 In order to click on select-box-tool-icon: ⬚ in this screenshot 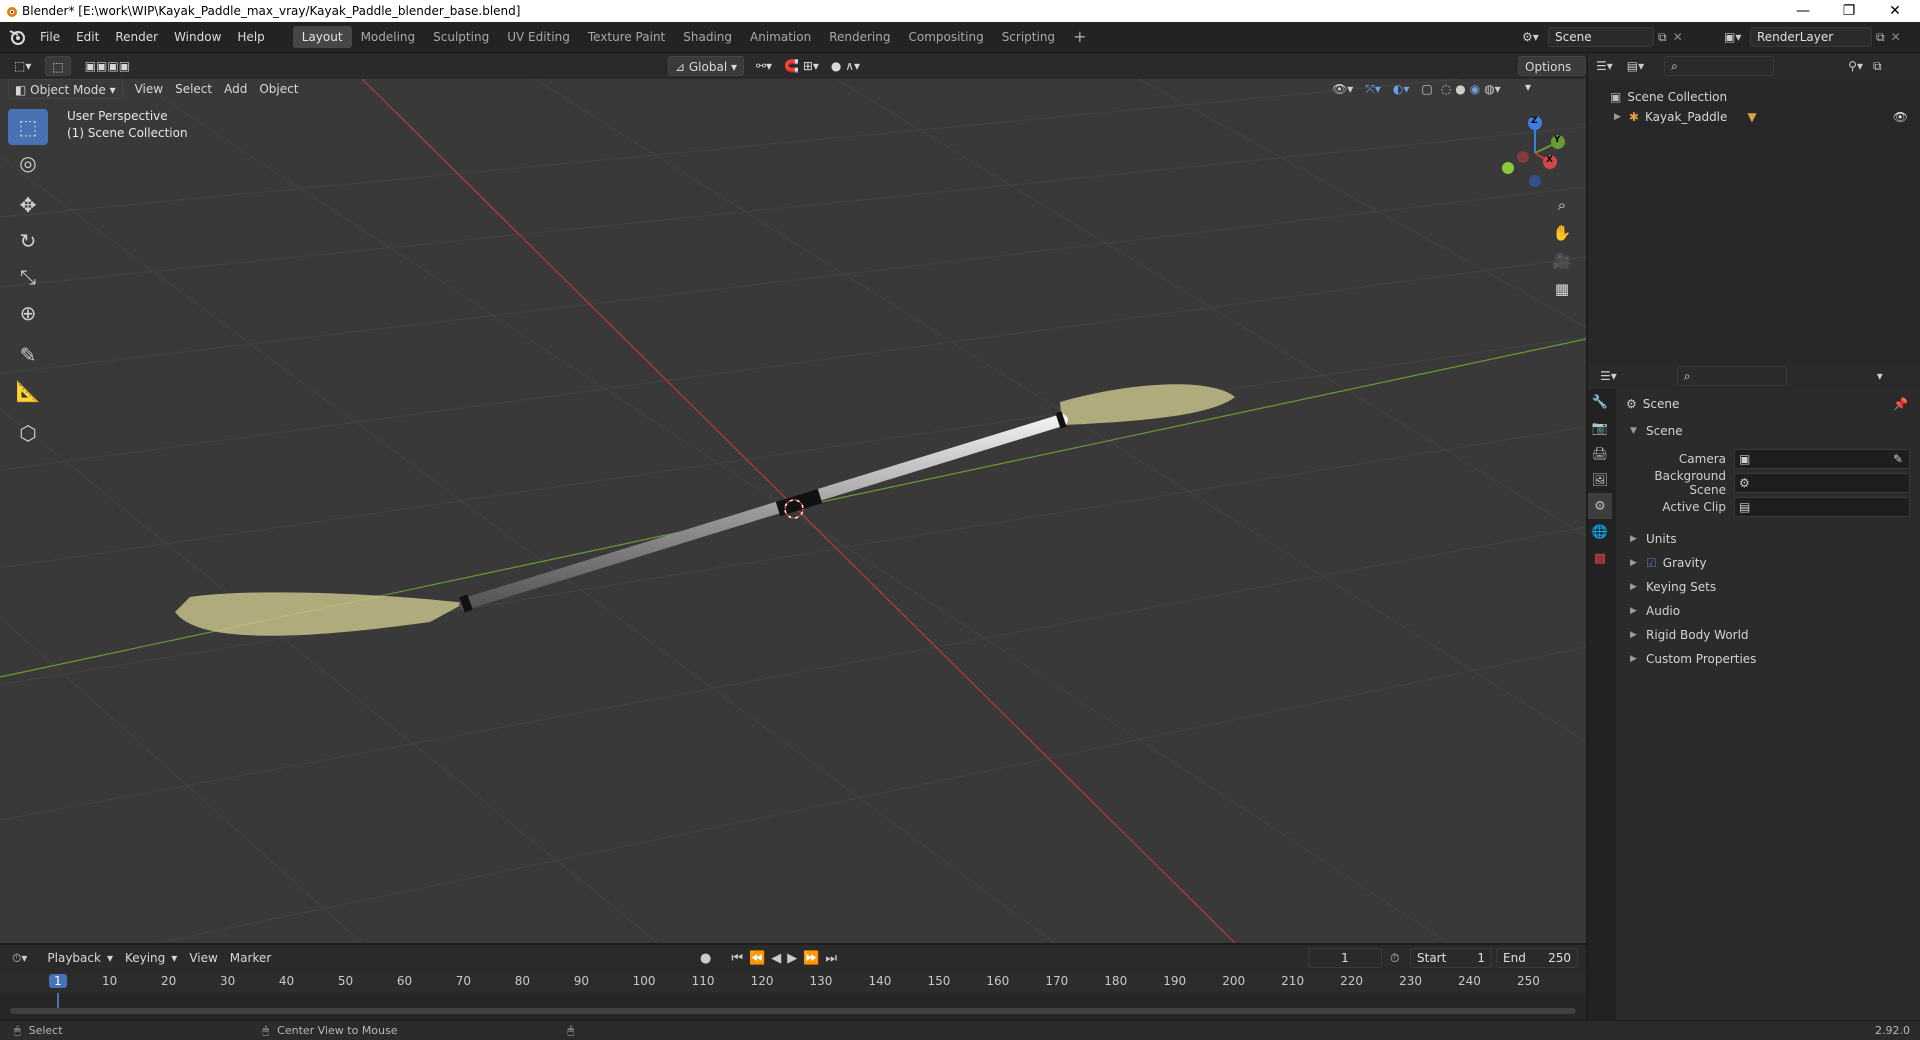, I will do `click(28, 127)`.